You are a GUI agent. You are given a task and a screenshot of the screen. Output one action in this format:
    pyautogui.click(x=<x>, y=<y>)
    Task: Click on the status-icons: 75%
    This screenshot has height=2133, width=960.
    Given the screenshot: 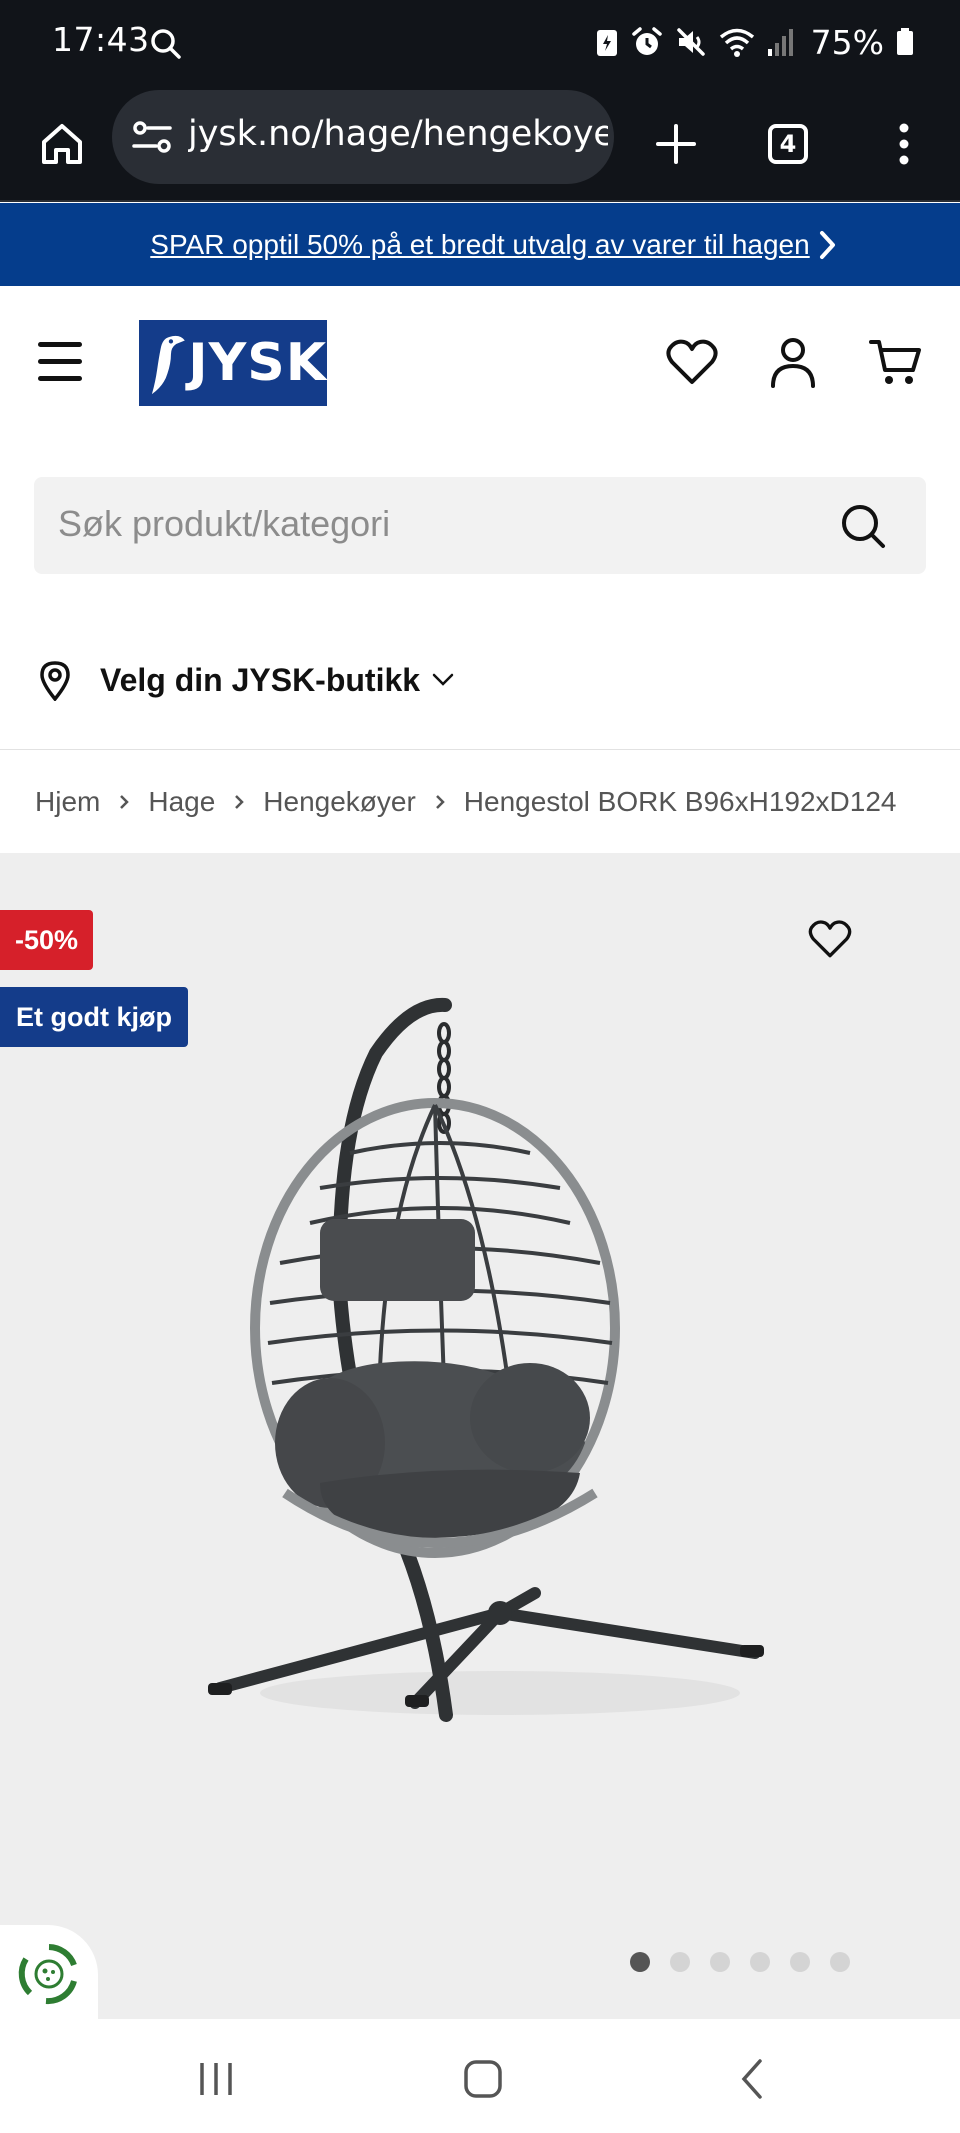 What is the action you would take?
    pyautogui.click(x=754, y=42)
    